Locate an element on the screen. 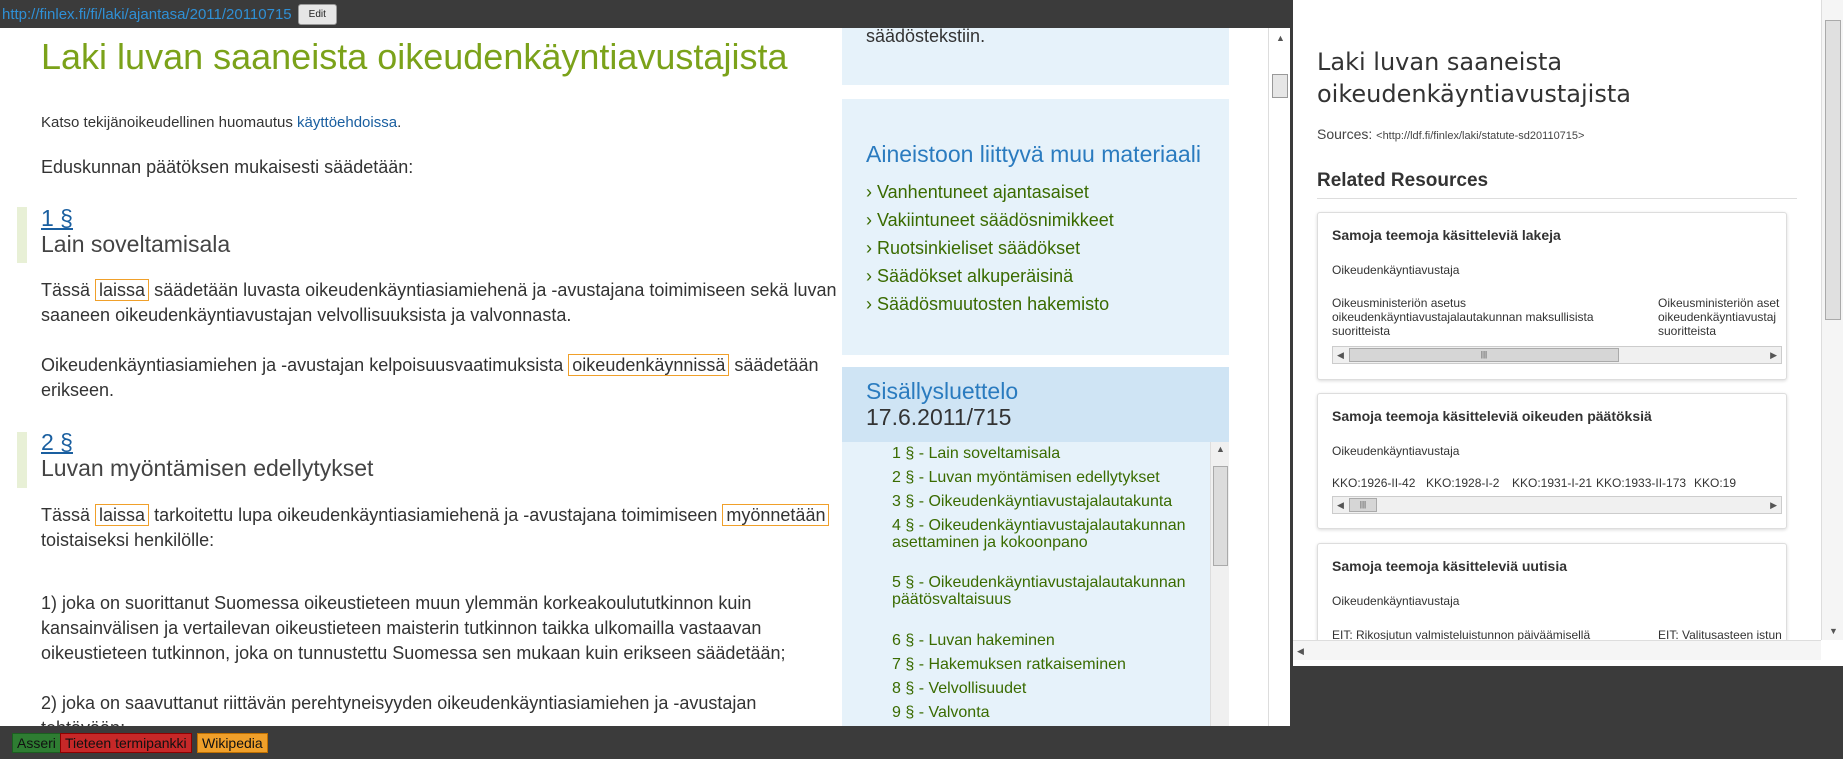 The height and width of the screenshot is (759, 1843). wikipedia-tag: Wikipedia is located at coordinates (232, 743).